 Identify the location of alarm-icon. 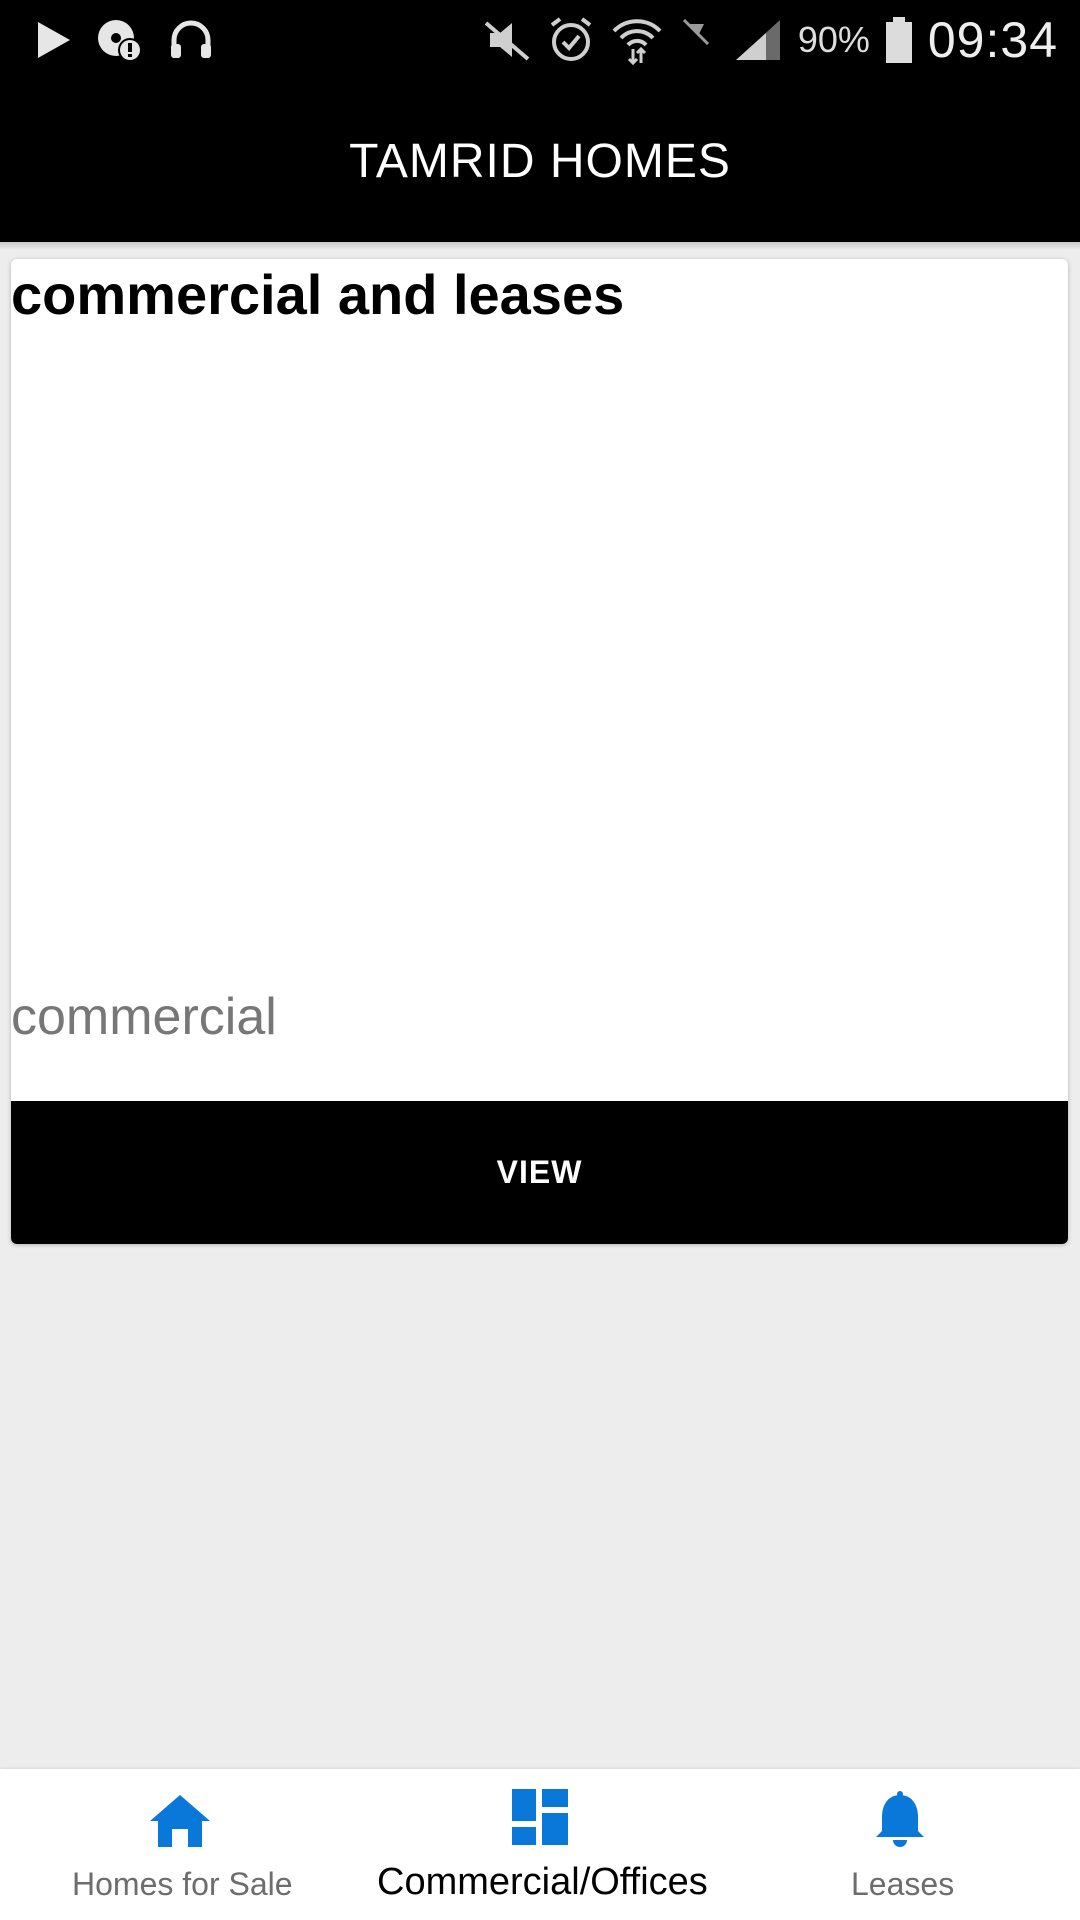
(571, 40).